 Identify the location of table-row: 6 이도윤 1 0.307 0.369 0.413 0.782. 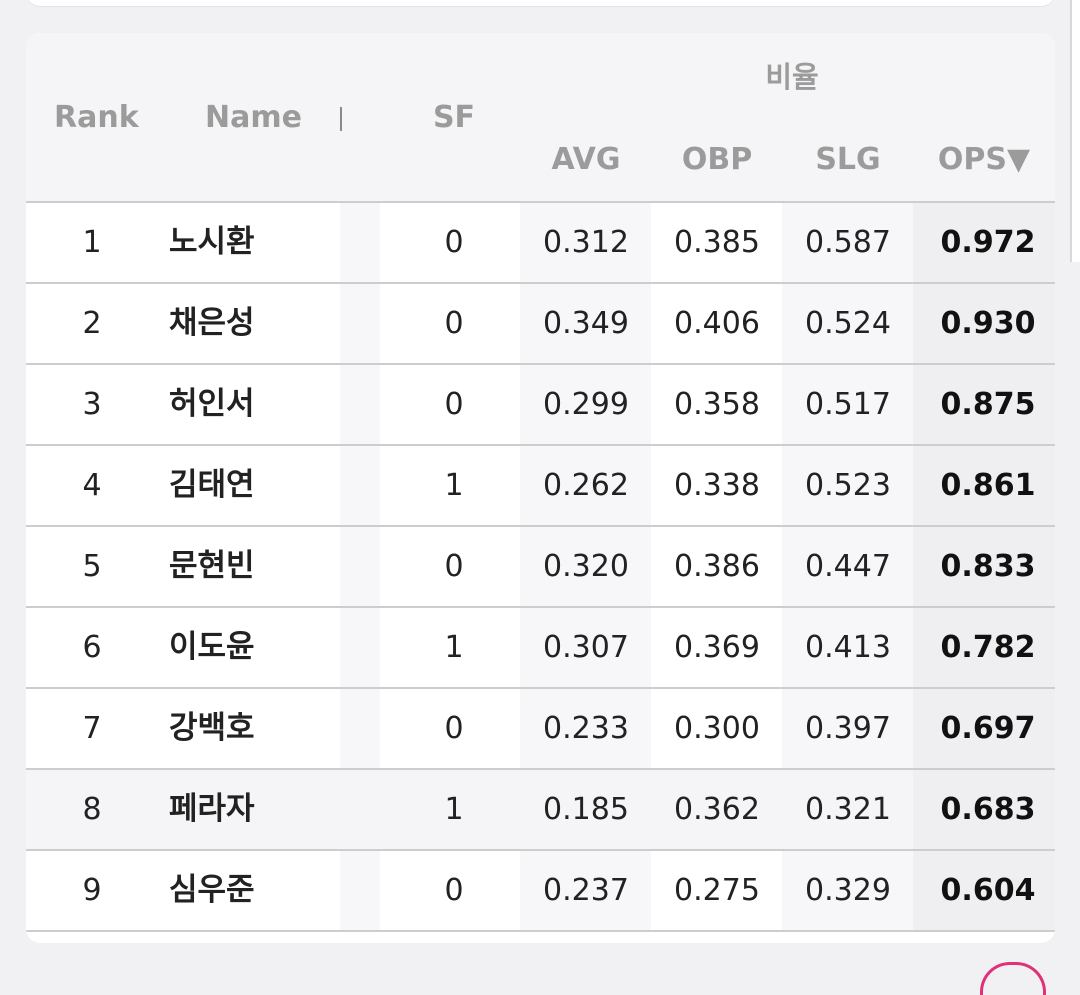
(540, 646).